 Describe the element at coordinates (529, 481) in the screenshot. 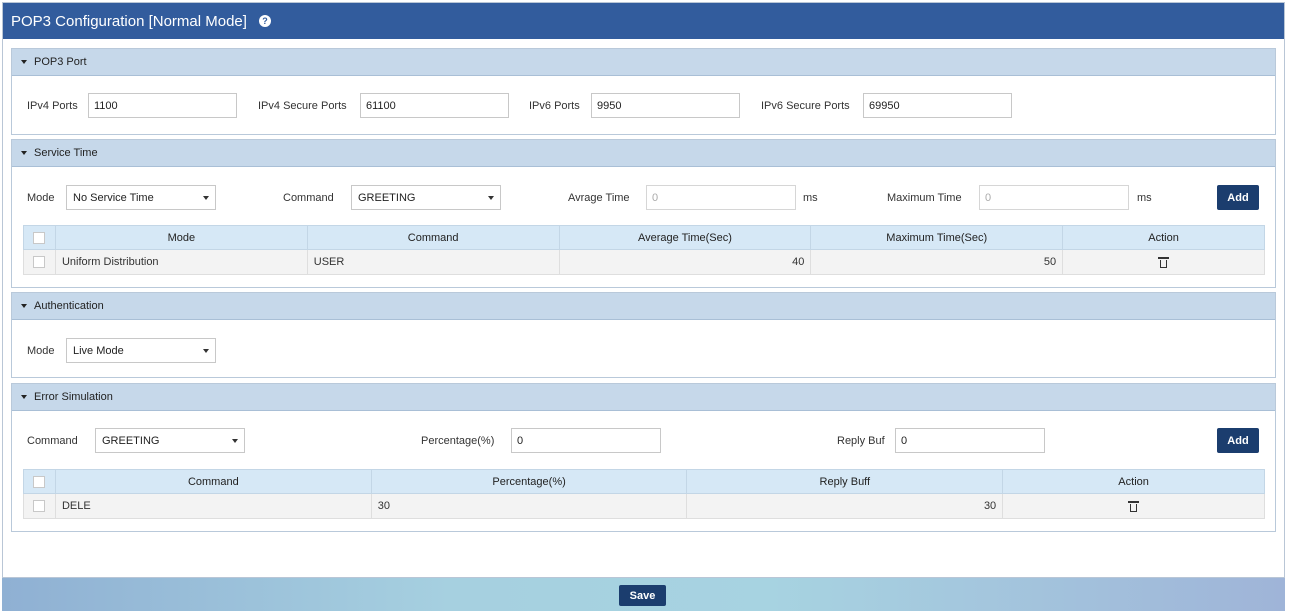

I see `column-header: Percentage(%)` at that location.